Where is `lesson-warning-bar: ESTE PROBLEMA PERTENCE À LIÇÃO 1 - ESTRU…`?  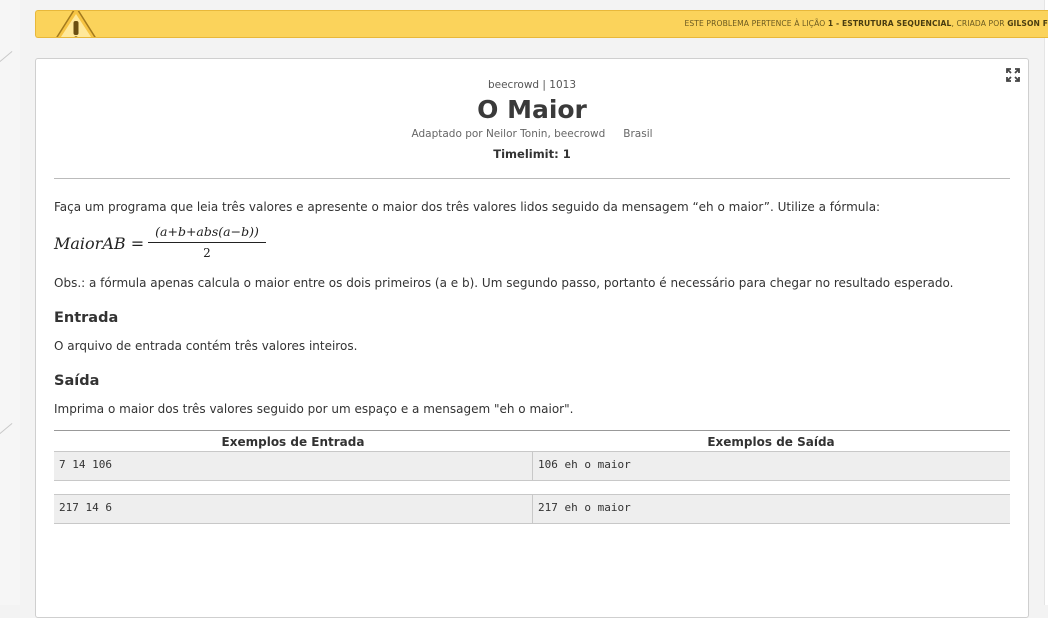
lesson-warning-bar: ESTE PROBLEMA PERTENCE À LIÇÃO 1 - ESTRU… is located at coordinates (541, 24).